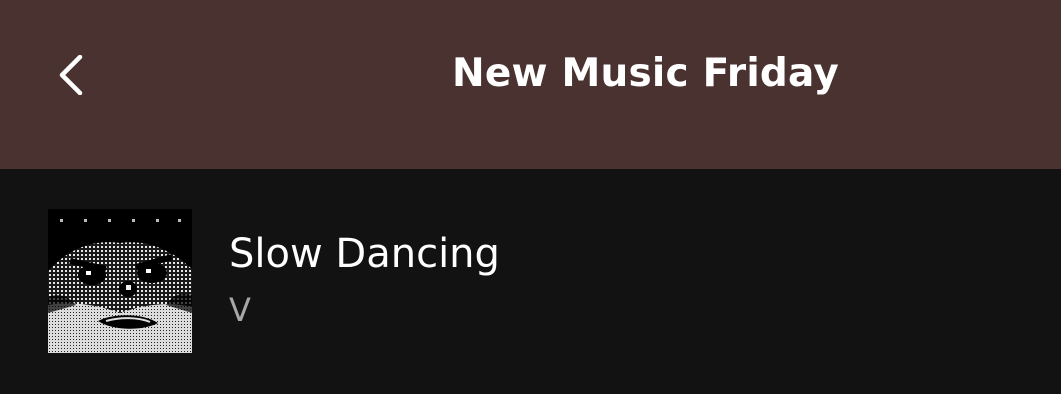 Image resolution: width=1061 pixels, height=394 pixels. What do you see at coordinates (364, 279) in the screenshot?
I see `track-info: Slow Dancing V` at bounding box center [364, 279].